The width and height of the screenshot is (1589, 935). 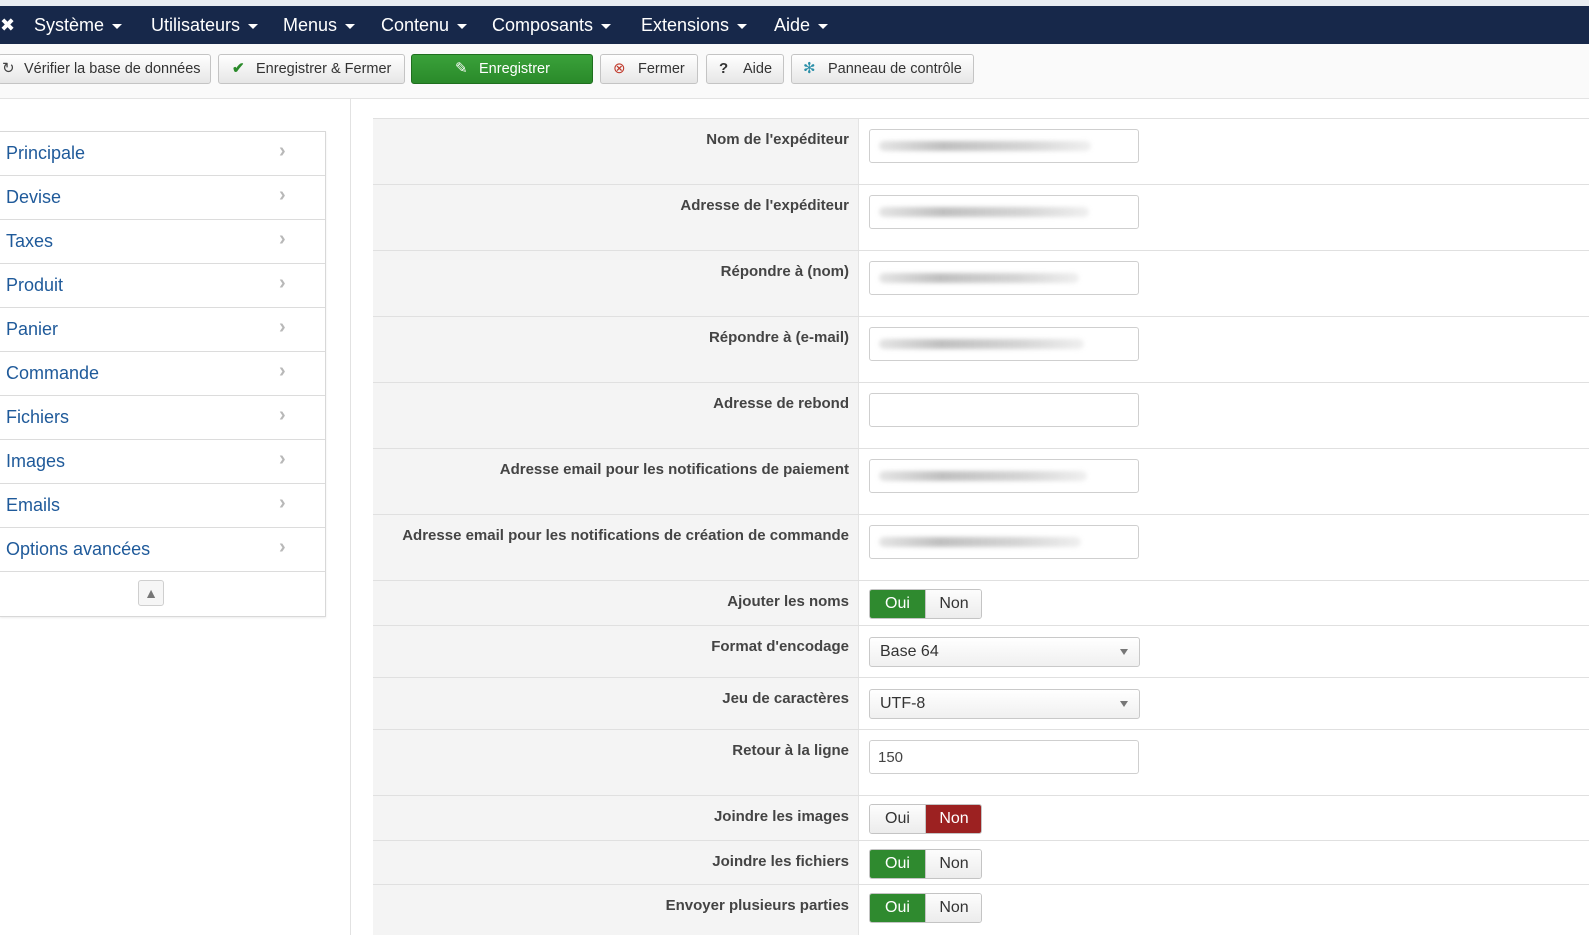 What do you see at coordinates (151, 593) in the screenshot?
I see `collapse-sidebar-button: ▲` at bounding box center [151, 593].